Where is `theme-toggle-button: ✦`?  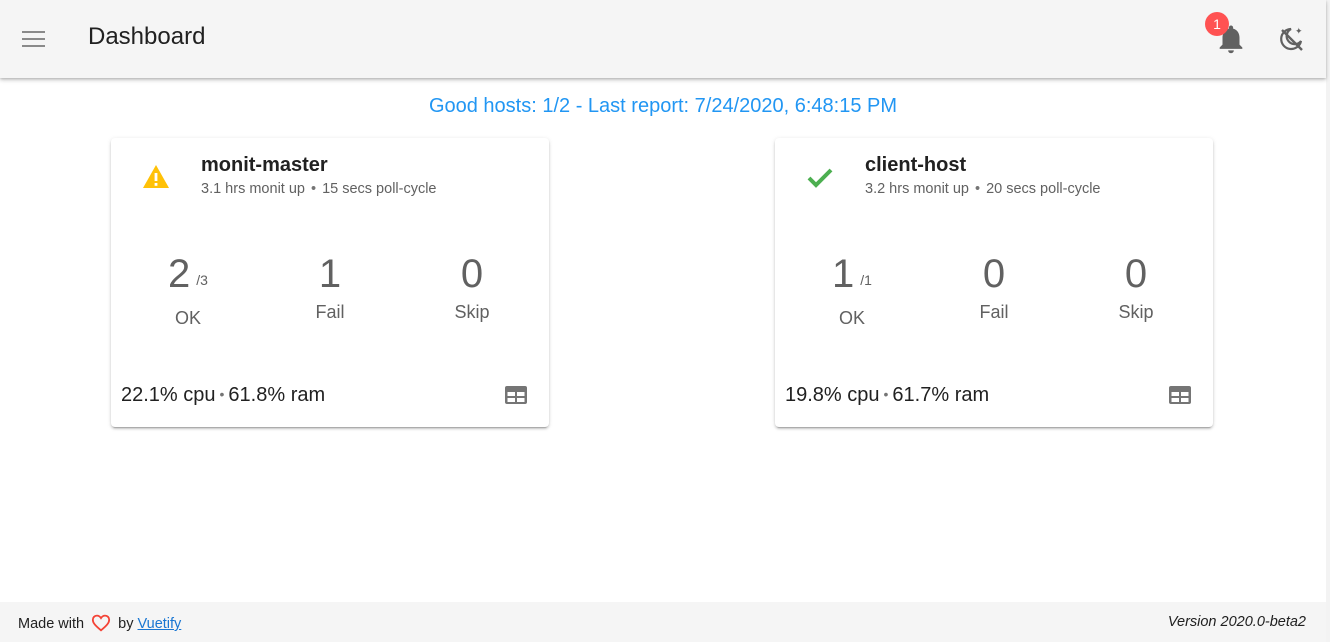 theme-toggle-button: ✦ is located at coordinates (1291, 39).